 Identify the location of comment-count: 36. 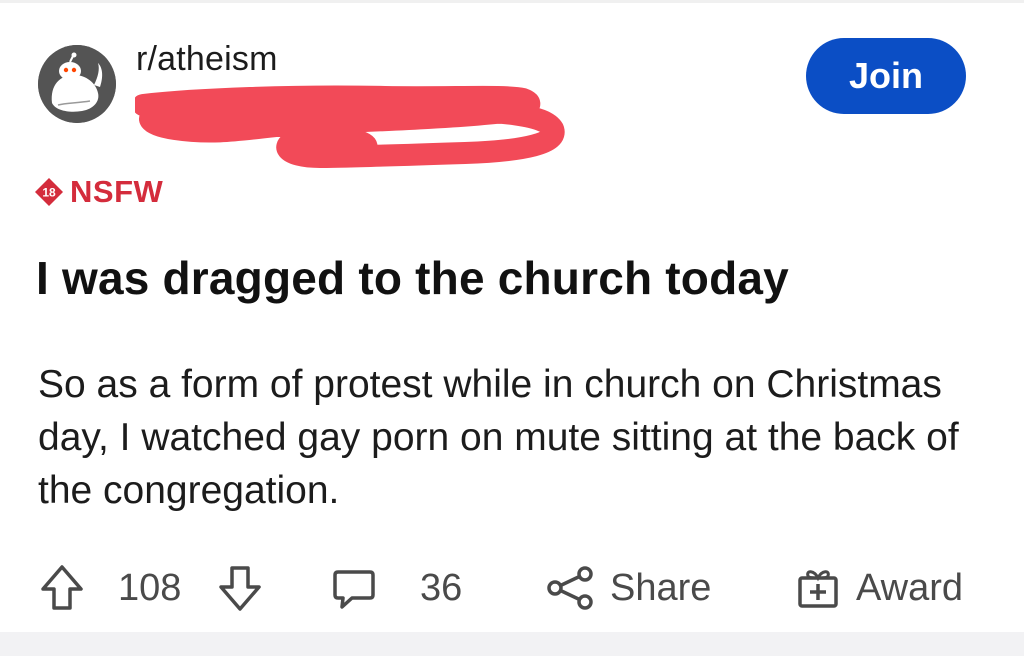
(441, 588).